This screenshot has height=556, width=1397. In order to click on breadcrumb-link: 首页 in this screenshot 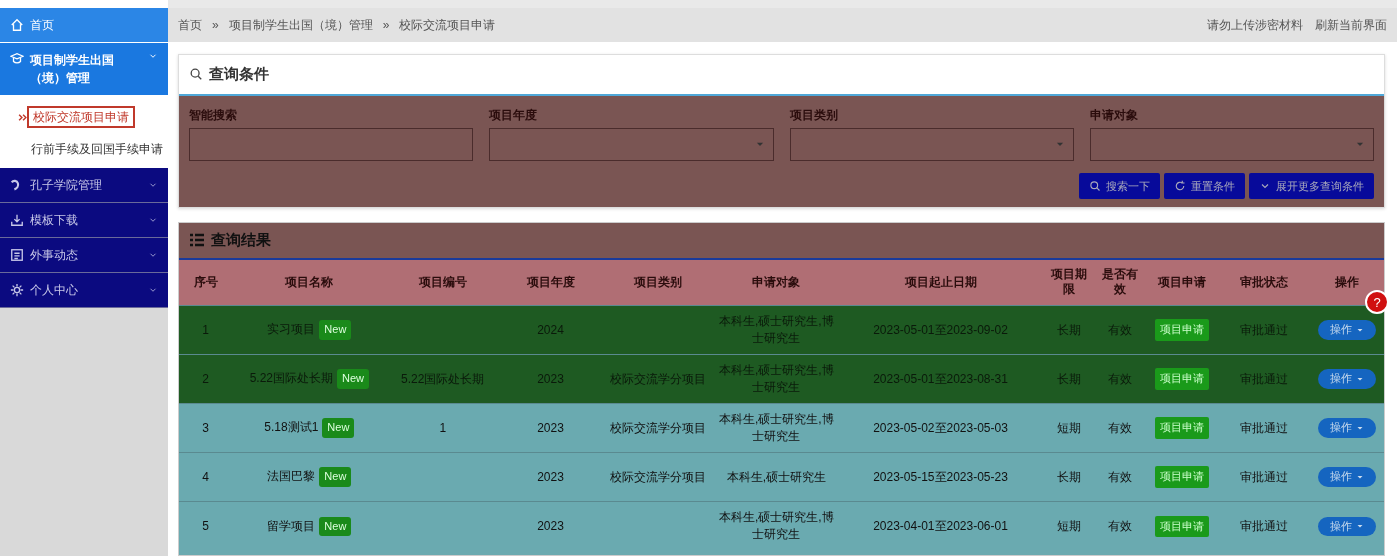, I will do `click(190, 25)`.